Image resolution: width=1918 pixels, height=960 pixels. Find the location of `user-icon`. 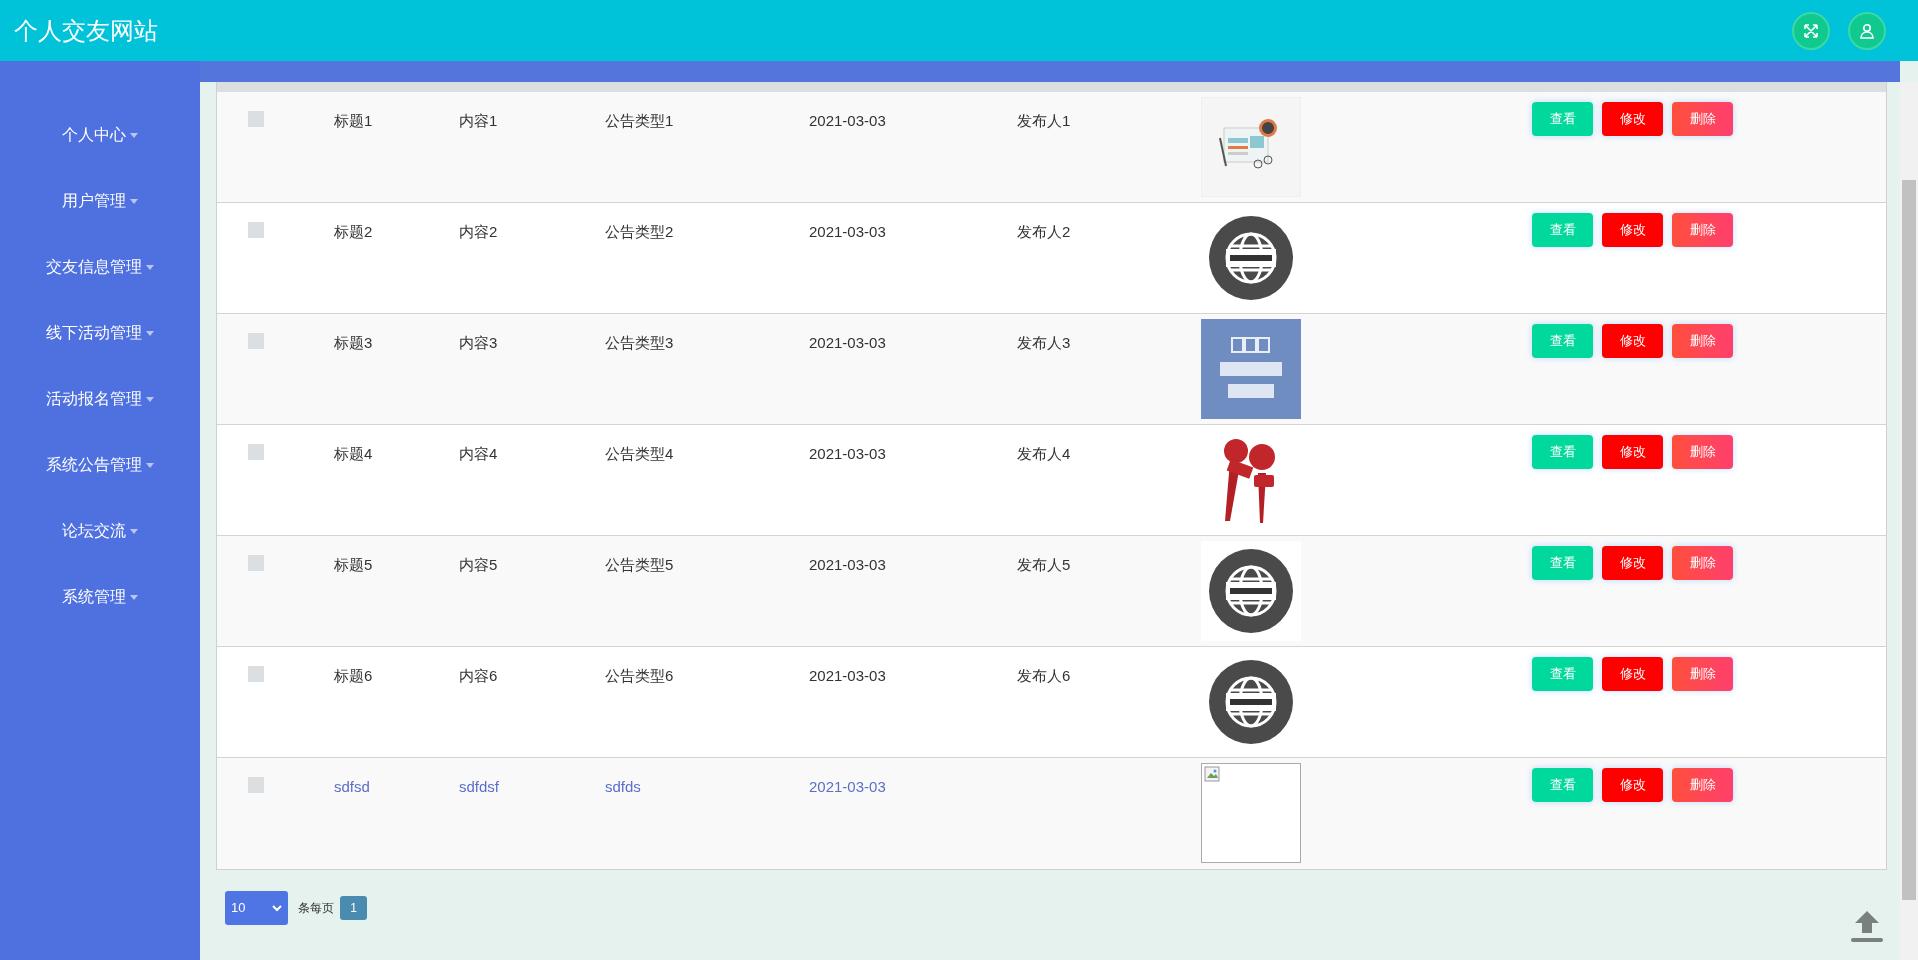

user-icon is located at coordinates (1867, 30).